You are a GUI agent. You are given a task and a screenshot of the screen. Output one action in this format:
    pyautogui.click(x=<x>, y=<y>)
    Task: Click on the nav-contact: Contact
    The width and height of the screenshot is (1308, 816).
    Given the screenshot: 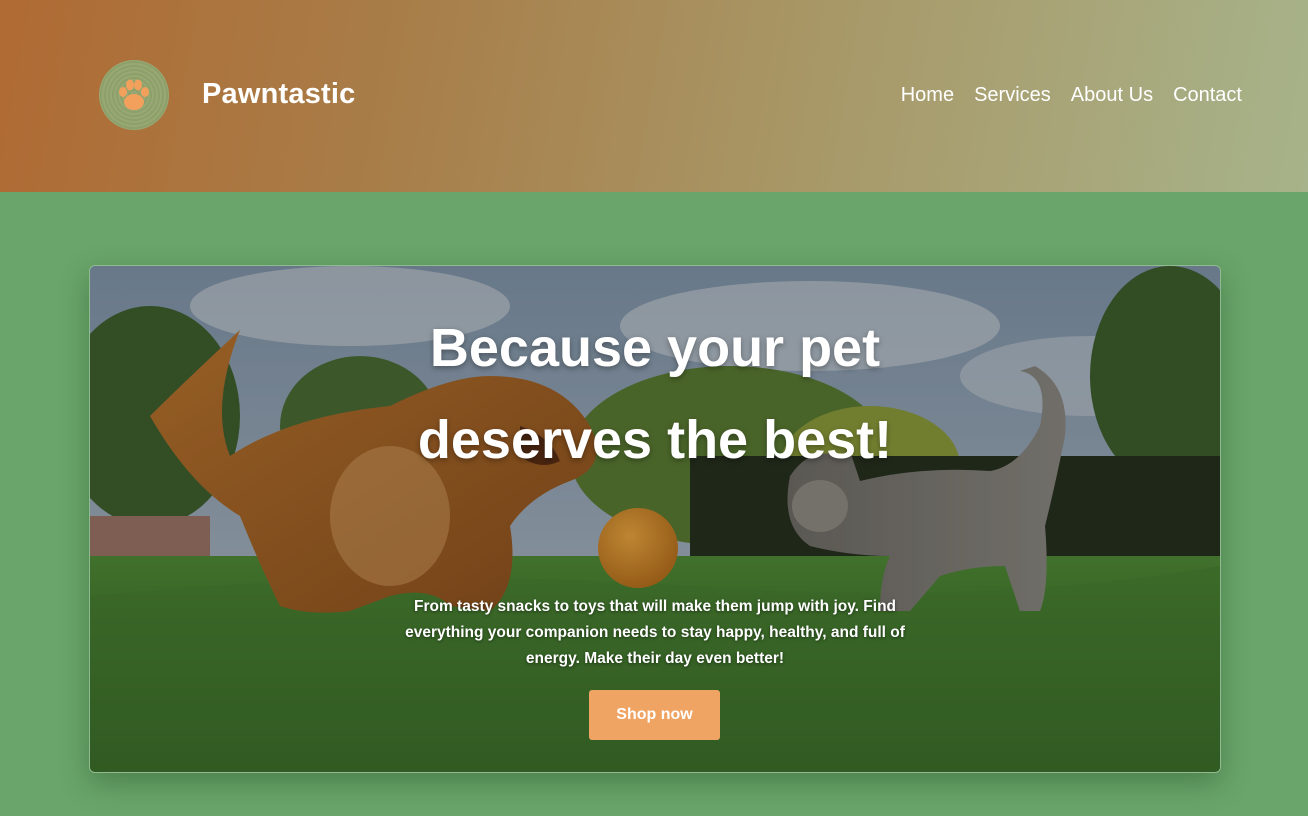 What is the action you would take?
    pyautogui.click(x=1207, y=95)
    